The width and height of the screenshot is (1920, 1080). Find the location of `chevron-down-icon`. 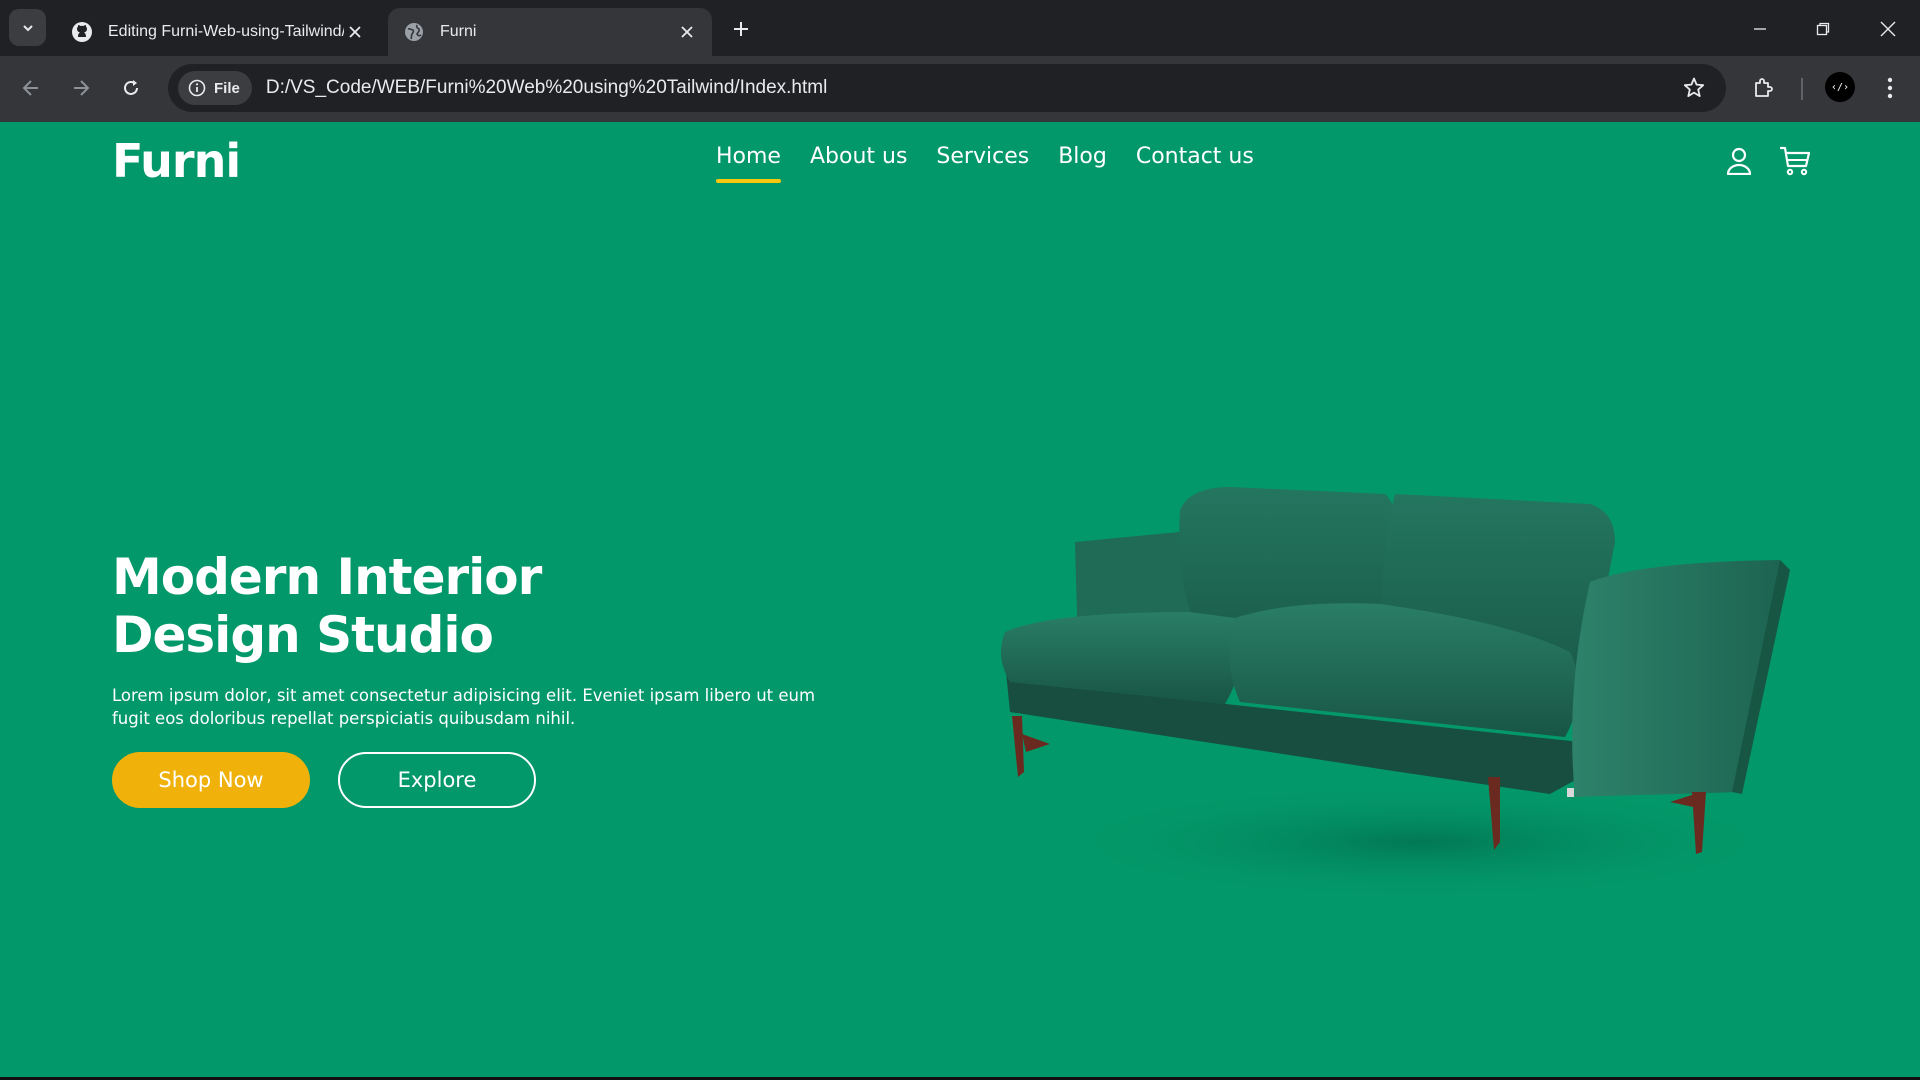

chevron-down-icon is located at coordinates (27, 27).